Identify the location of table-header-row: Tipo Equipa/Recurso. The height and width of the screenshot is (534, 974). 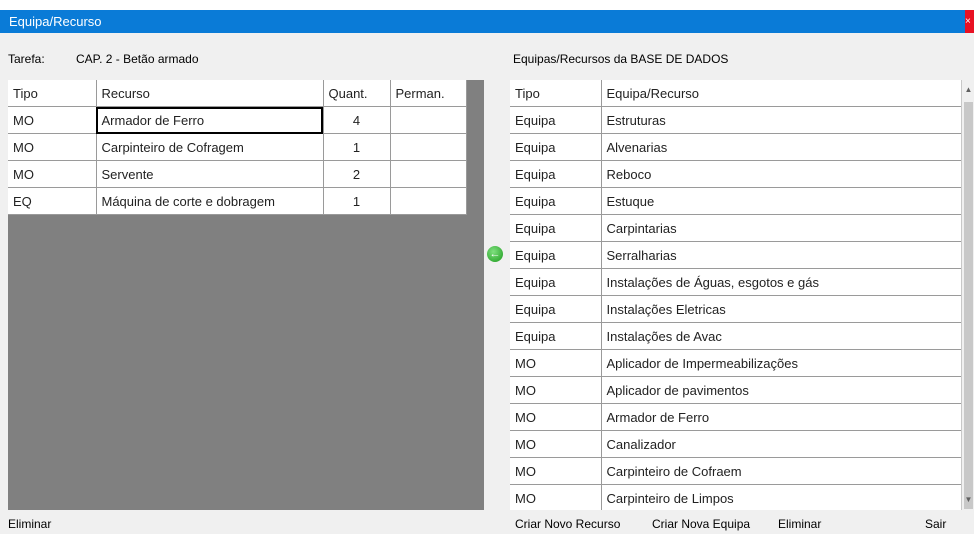
(735, 93).